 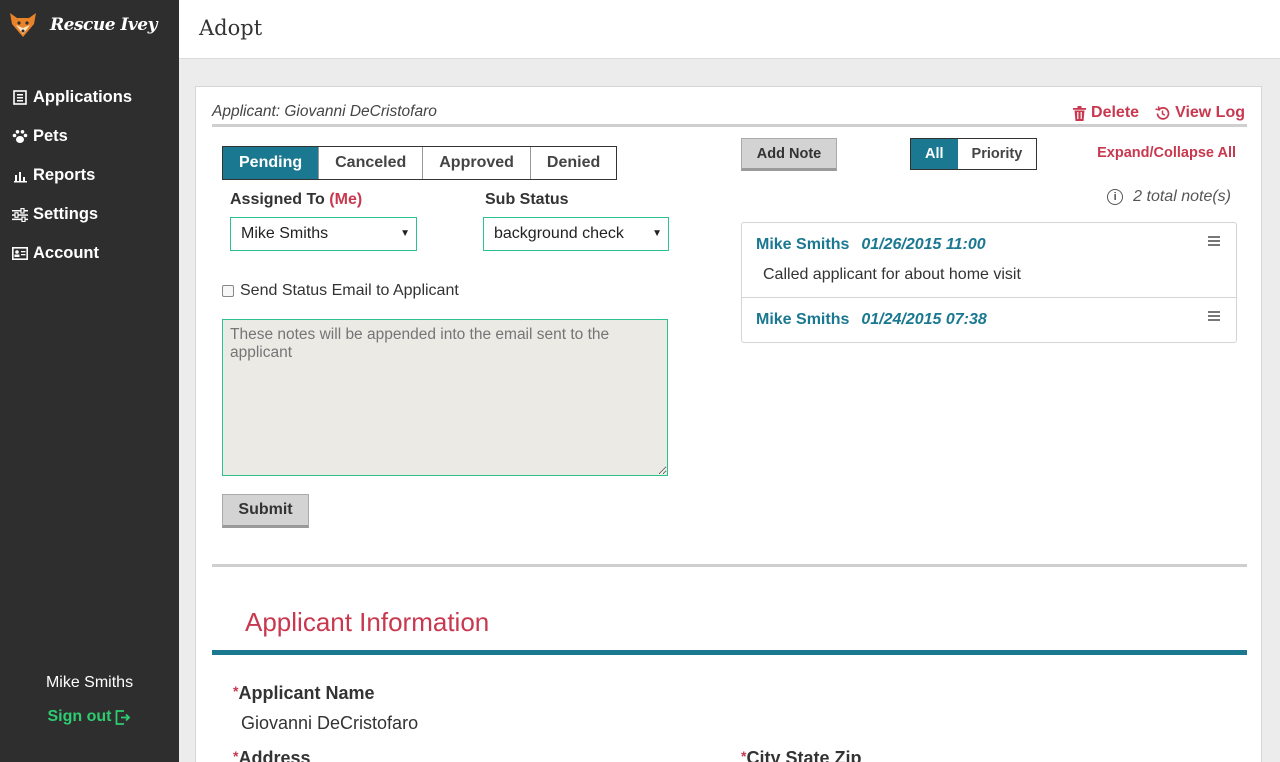 I want to click on section-title-underline, so click(x=729, y=652).